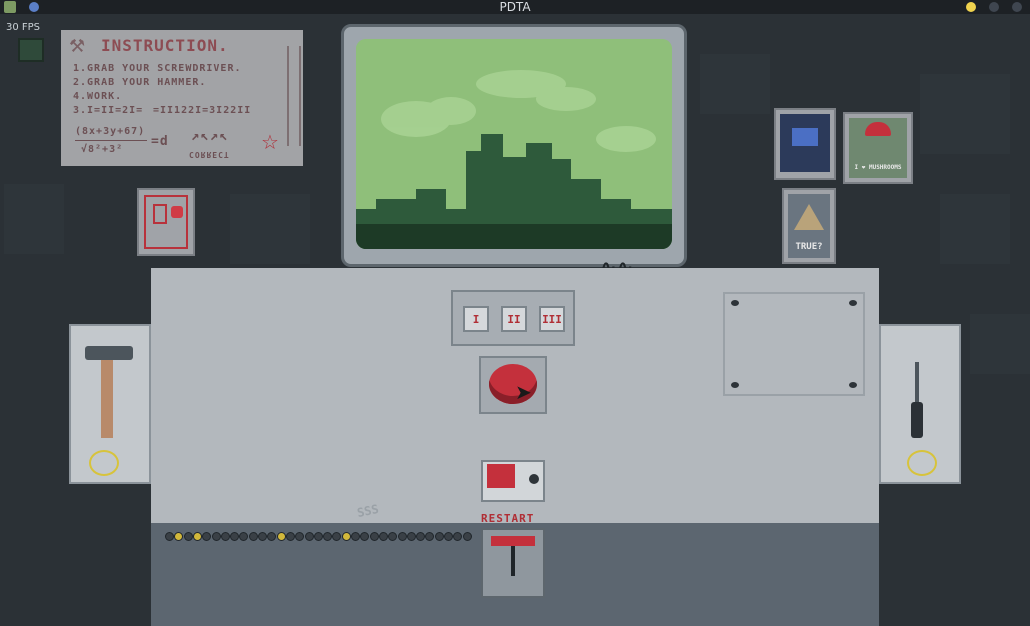 The height and width of the screenshot is (626, 1030). I want to click on maximize-button, so click(994, 7).